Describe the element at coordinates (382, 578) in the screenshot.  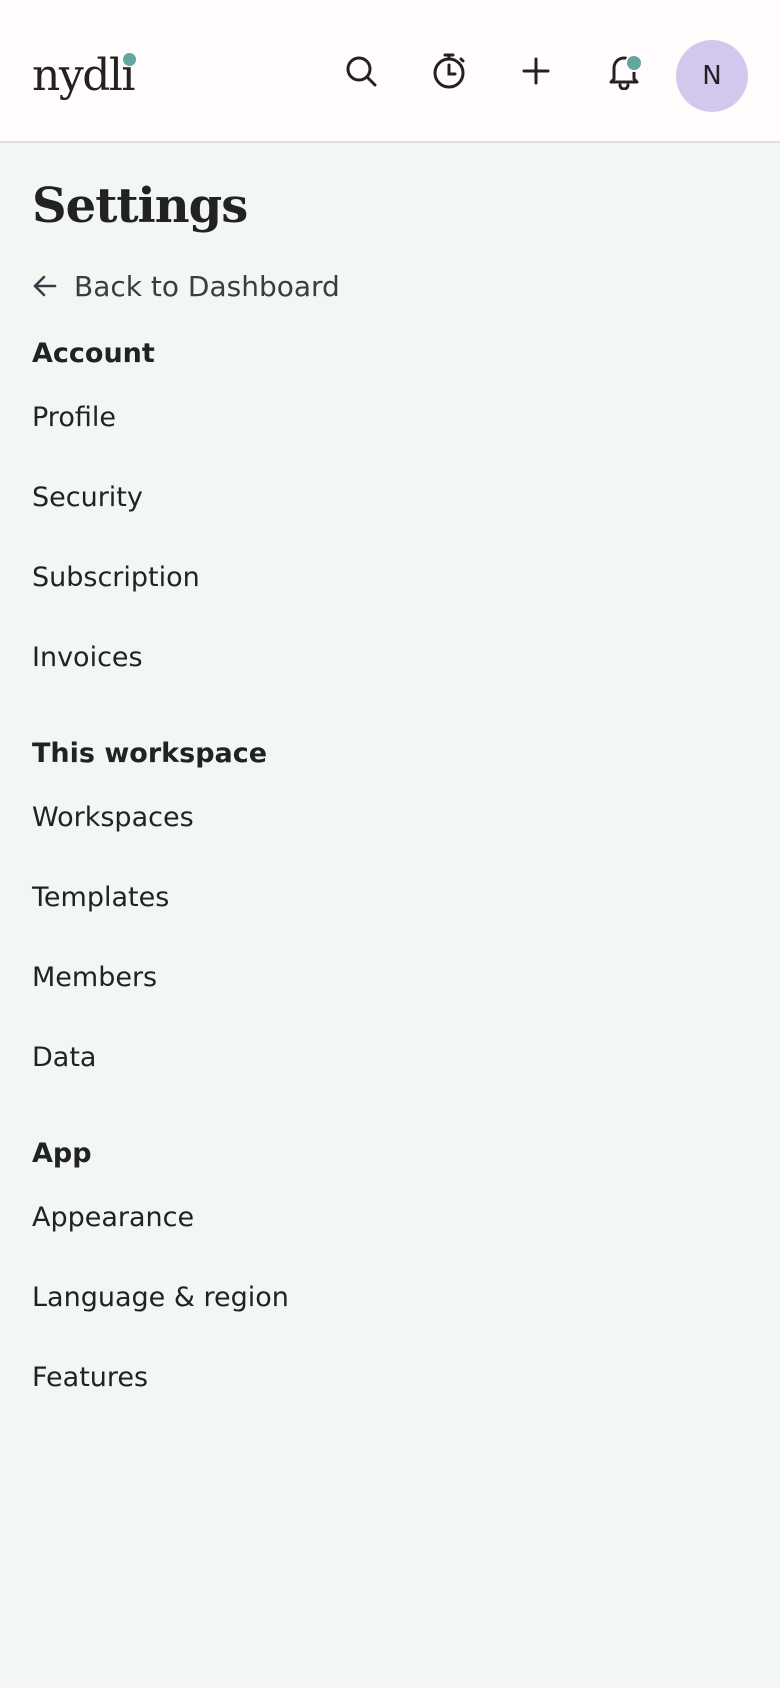
I see `nav-item-subscription: Subscription` at that location.